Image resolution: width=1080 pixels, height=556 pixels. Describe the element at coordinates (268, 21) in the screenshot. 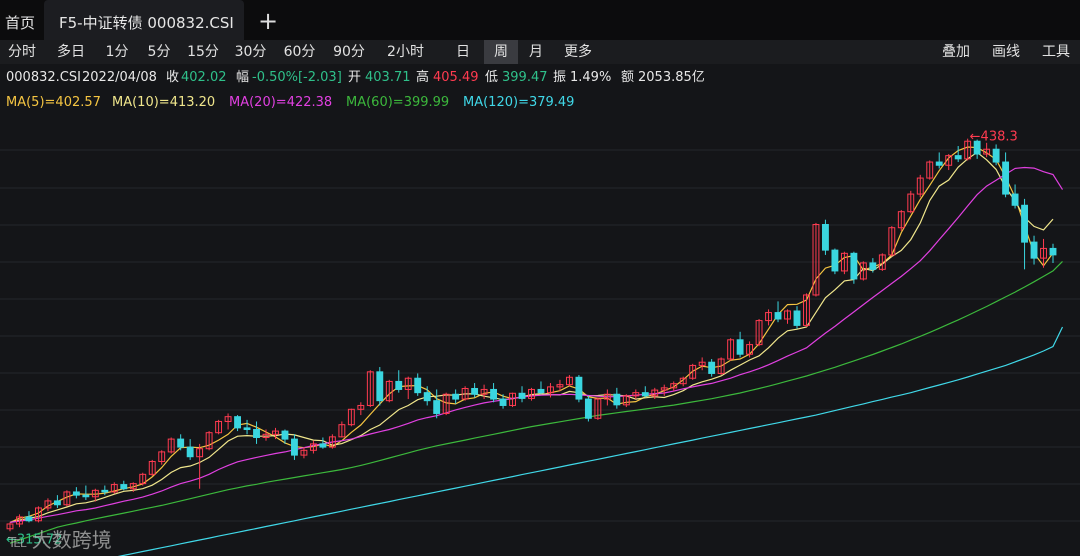

I see `add-tab-button: +` at that location.